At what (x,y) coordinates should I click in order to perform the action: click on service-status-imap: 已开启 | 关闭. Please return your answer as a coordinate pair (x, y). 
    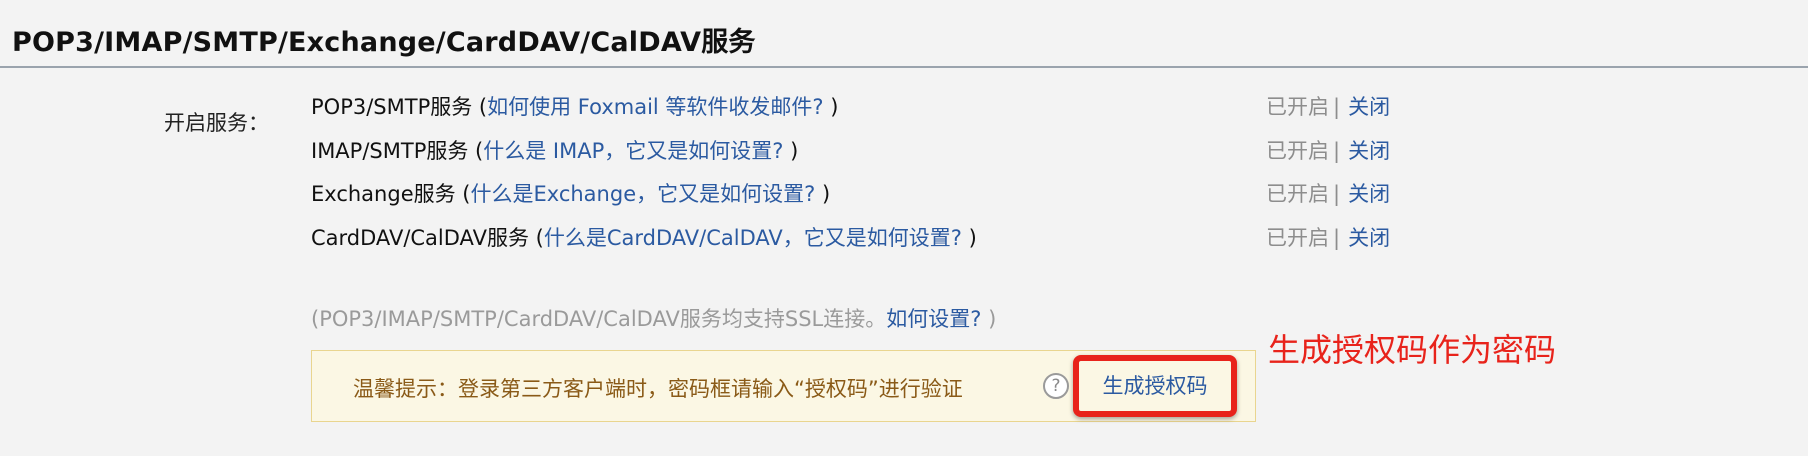
    Looking at the image, I should click on (1328, 151).